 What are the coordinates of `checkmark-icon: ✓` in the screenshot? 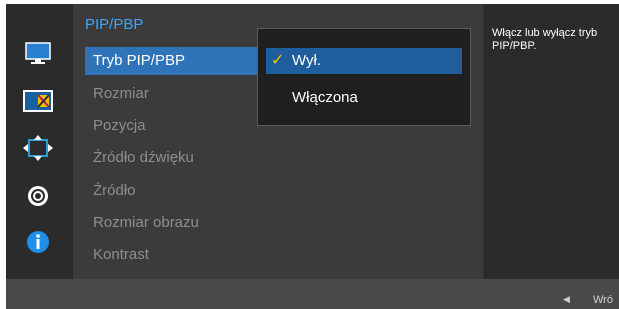 It's located at (278, 60).